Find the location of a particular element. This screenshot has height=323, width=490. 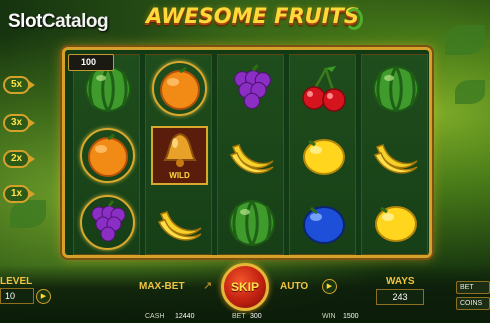

game-title: AWESOME FRUITS is located at coordinates (252, 16).